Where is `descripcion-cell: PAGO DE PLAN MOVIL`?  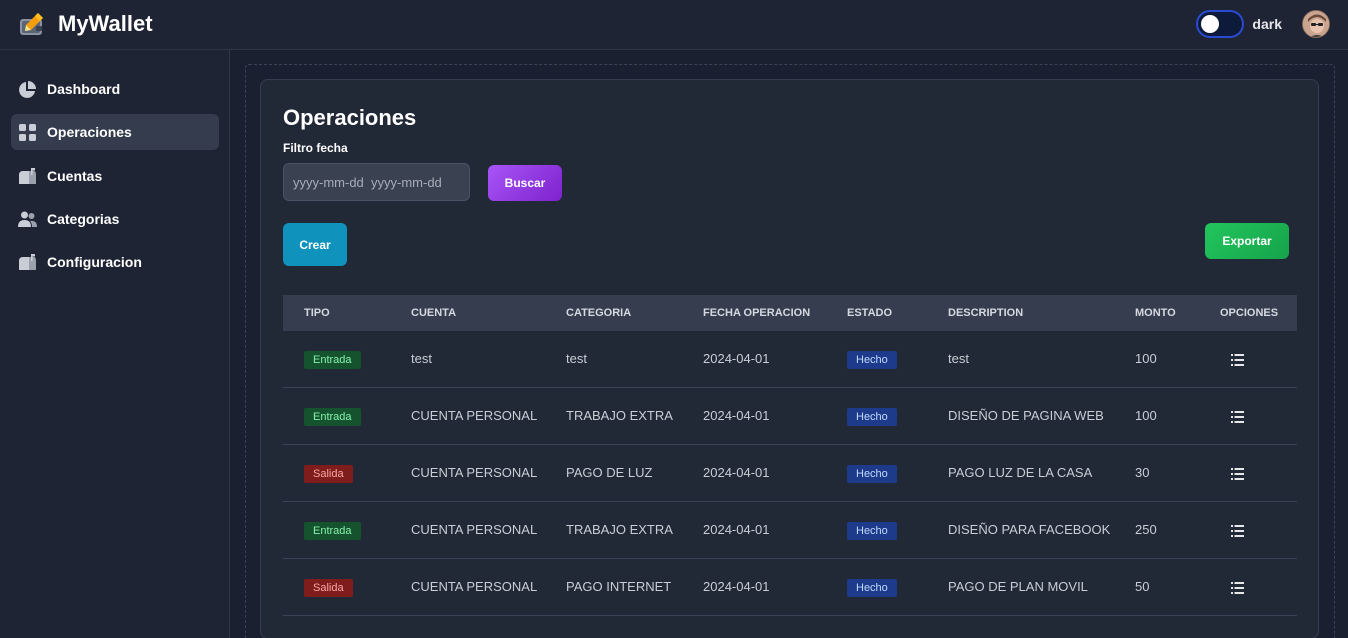
descripcion-cell: PAGO DE PLAN MOVIL is located at coordinates (1018, 586).